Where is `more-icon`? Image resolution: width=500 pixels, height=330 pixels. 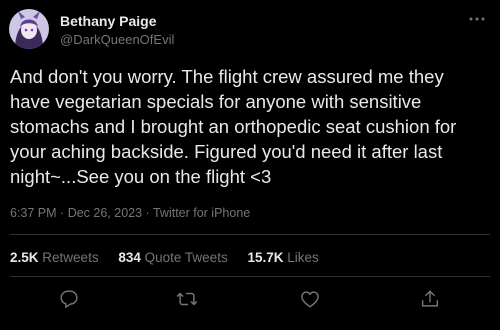 more-icon is located at coordinates (477, 19).